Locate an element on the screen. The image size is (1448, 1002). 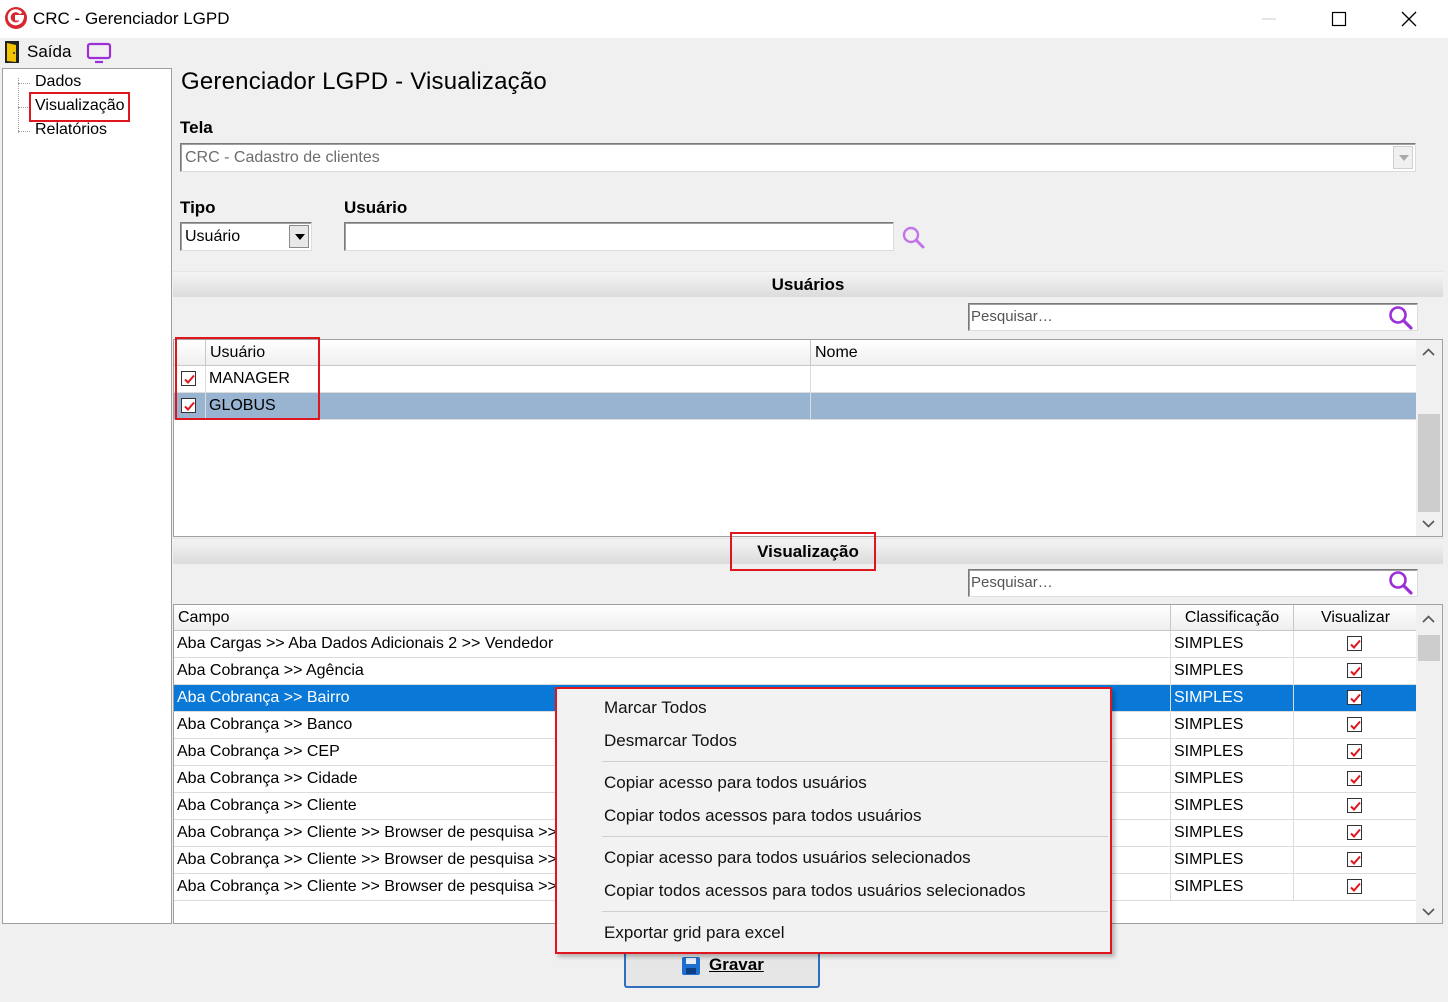
tela-select: CRC - Cadastro de clientes is located at coordinates (798, 157).